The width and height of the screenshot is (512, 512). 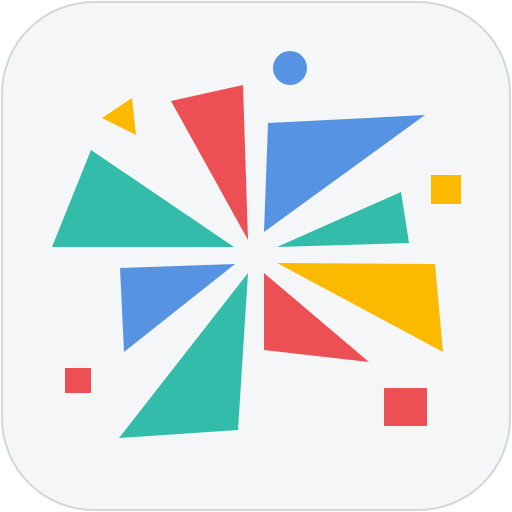 I want to click on red-square, so click(x=405, y=407).